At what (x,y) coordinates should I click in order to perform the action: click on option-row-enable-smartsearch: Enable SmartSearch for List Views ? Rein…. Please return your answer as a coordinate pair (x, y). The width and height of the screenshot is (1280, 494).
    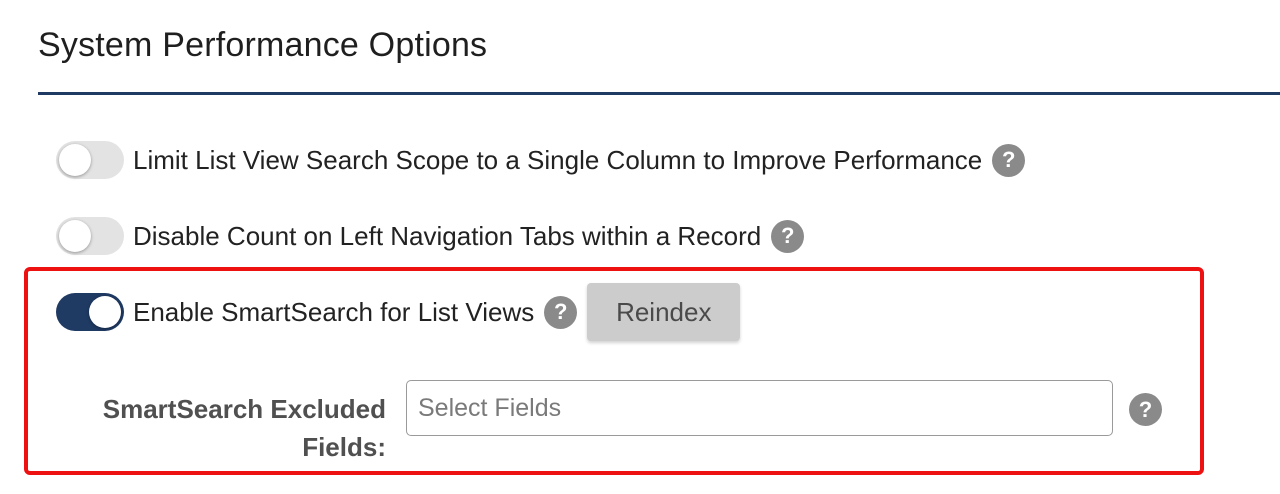
    Looking at the image, I should click on (398, 312).